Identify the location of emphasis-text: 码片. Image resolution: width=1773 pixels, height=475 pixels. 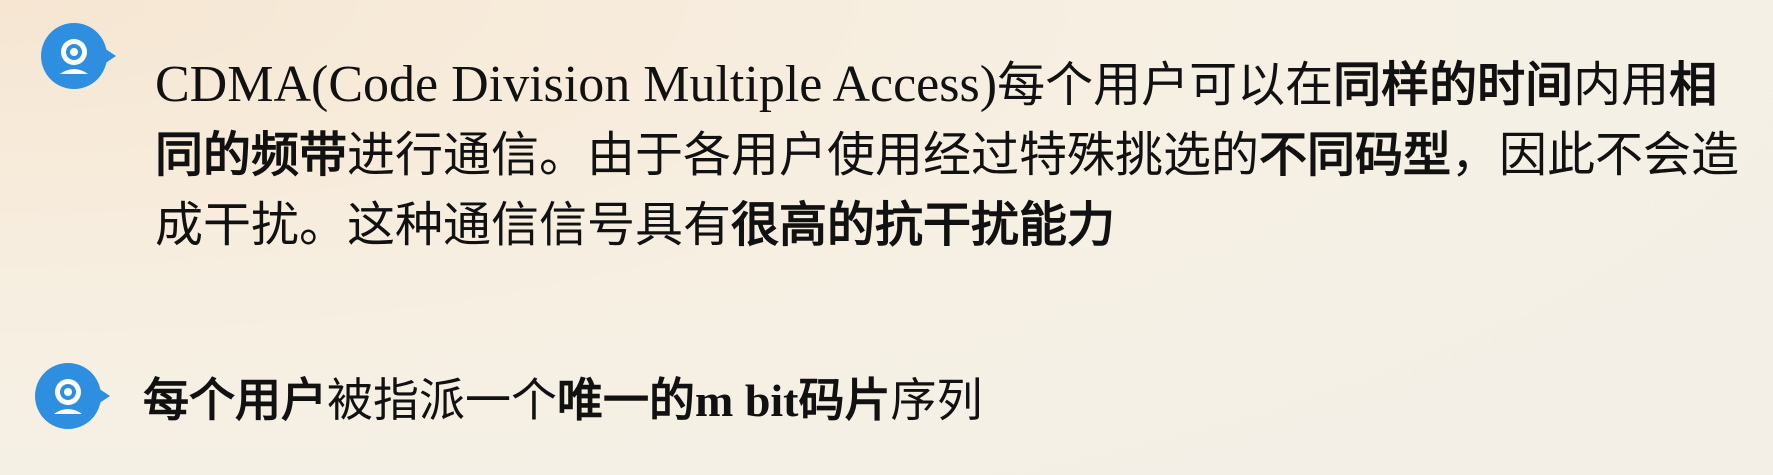
(844, 400).